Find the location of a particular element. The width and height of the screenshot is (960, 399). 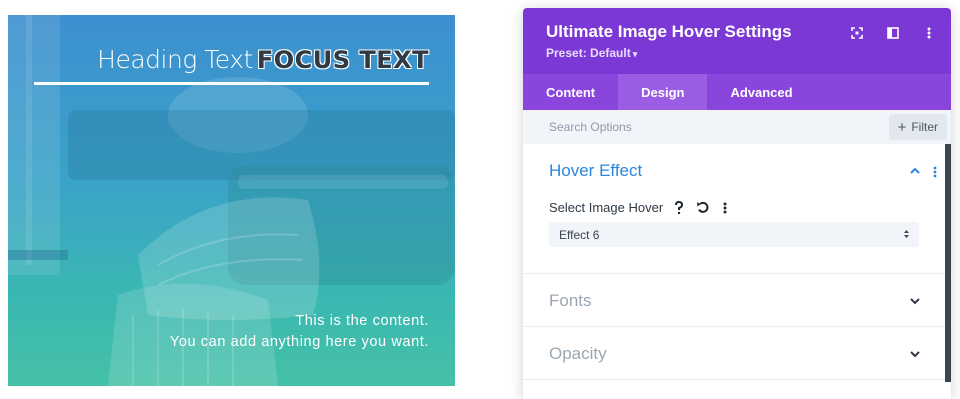

expand-icon is located at coordinates (857, 33).